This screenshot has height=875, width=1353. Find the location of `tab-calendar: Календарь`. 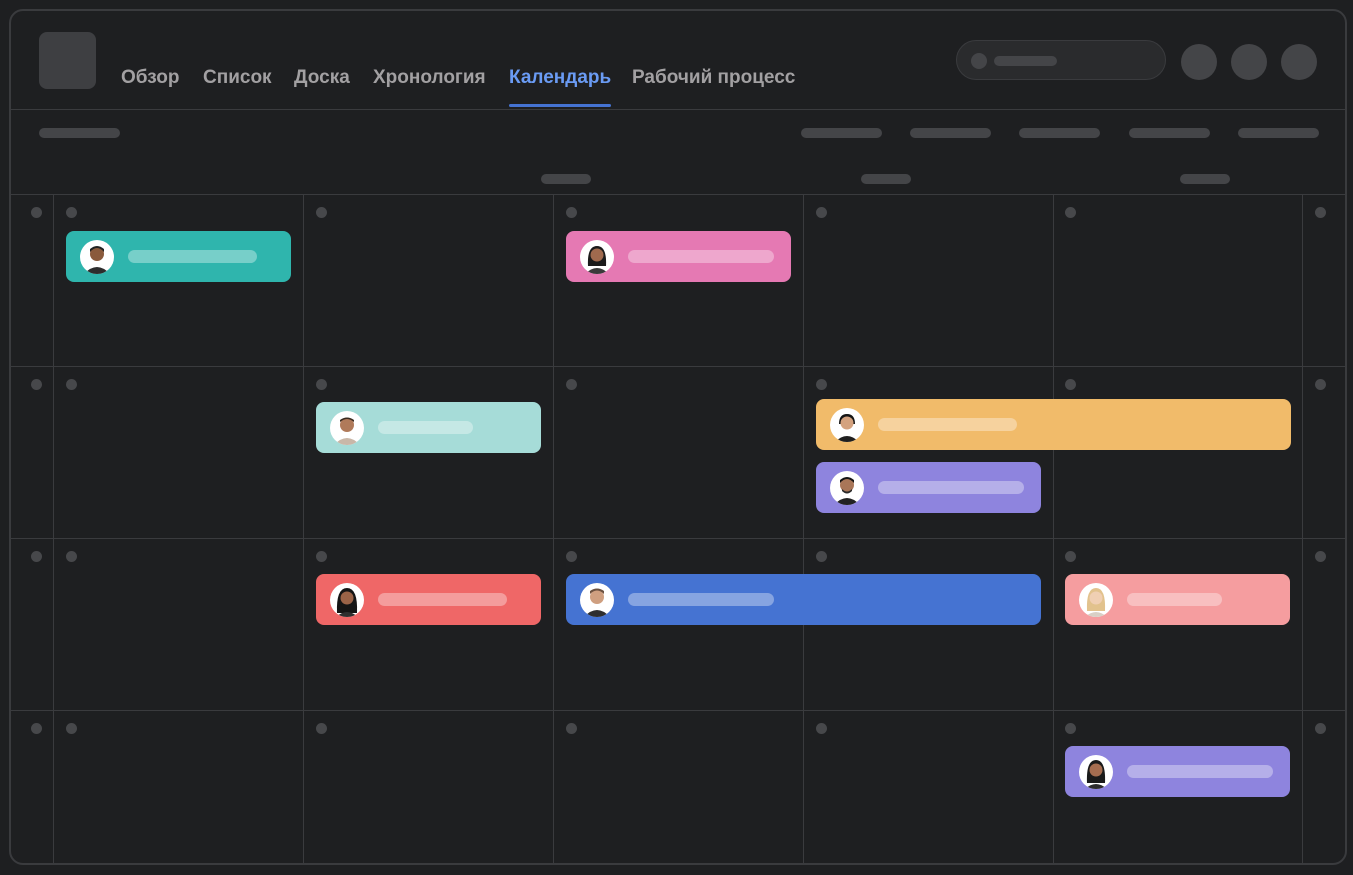

tab-calendar: Календарь is located at coordinates (560, 87).